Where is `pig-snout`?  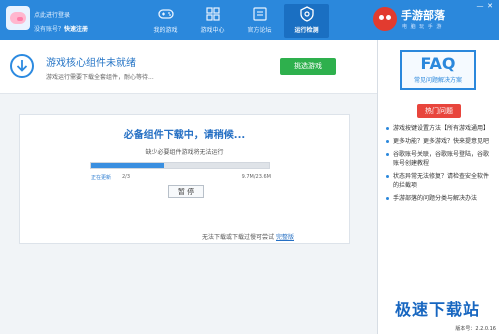
pig-snout is located at coordinates (20, 19).